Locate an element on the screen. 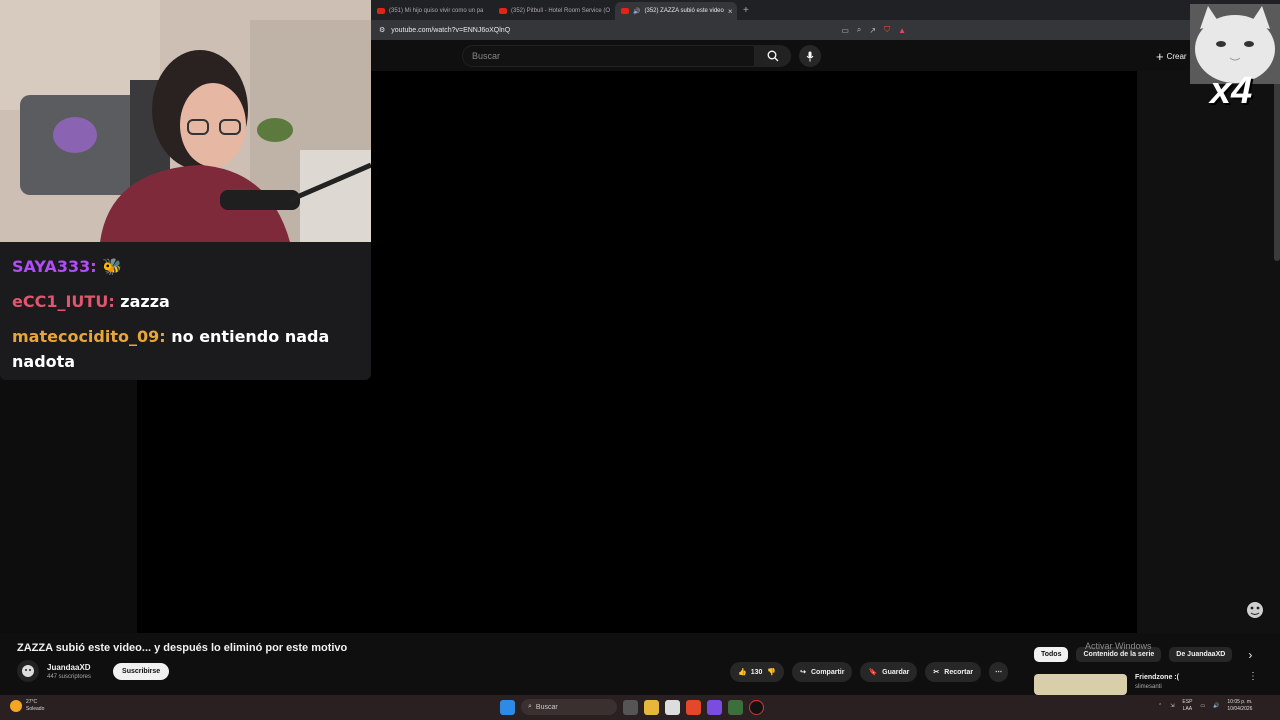  recommendation-thumbnail is located at coordinates (1080, 684).